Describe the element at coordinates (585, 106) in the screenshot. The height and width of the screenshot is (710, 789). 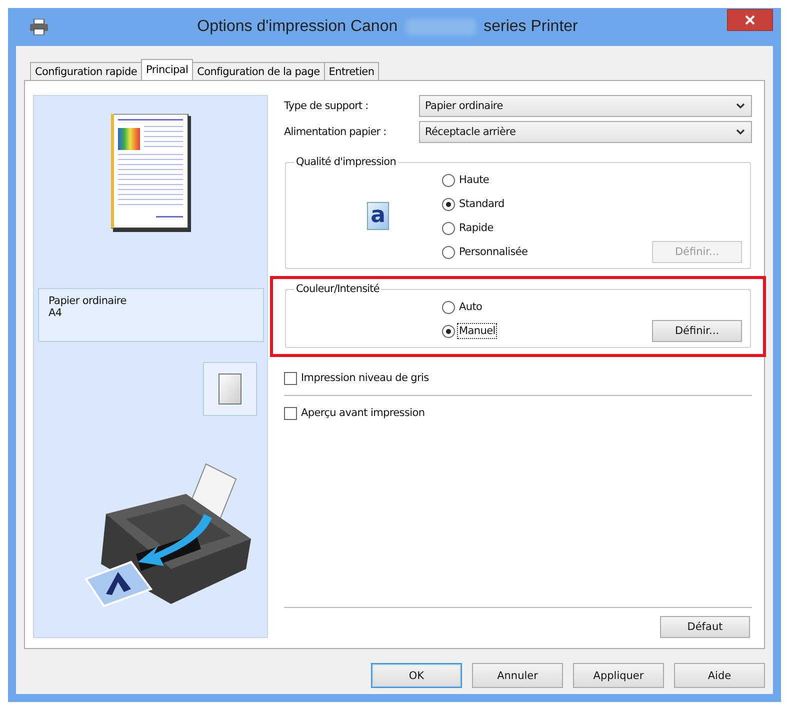
I see `dropdown: Papier ordinaire` at that location.